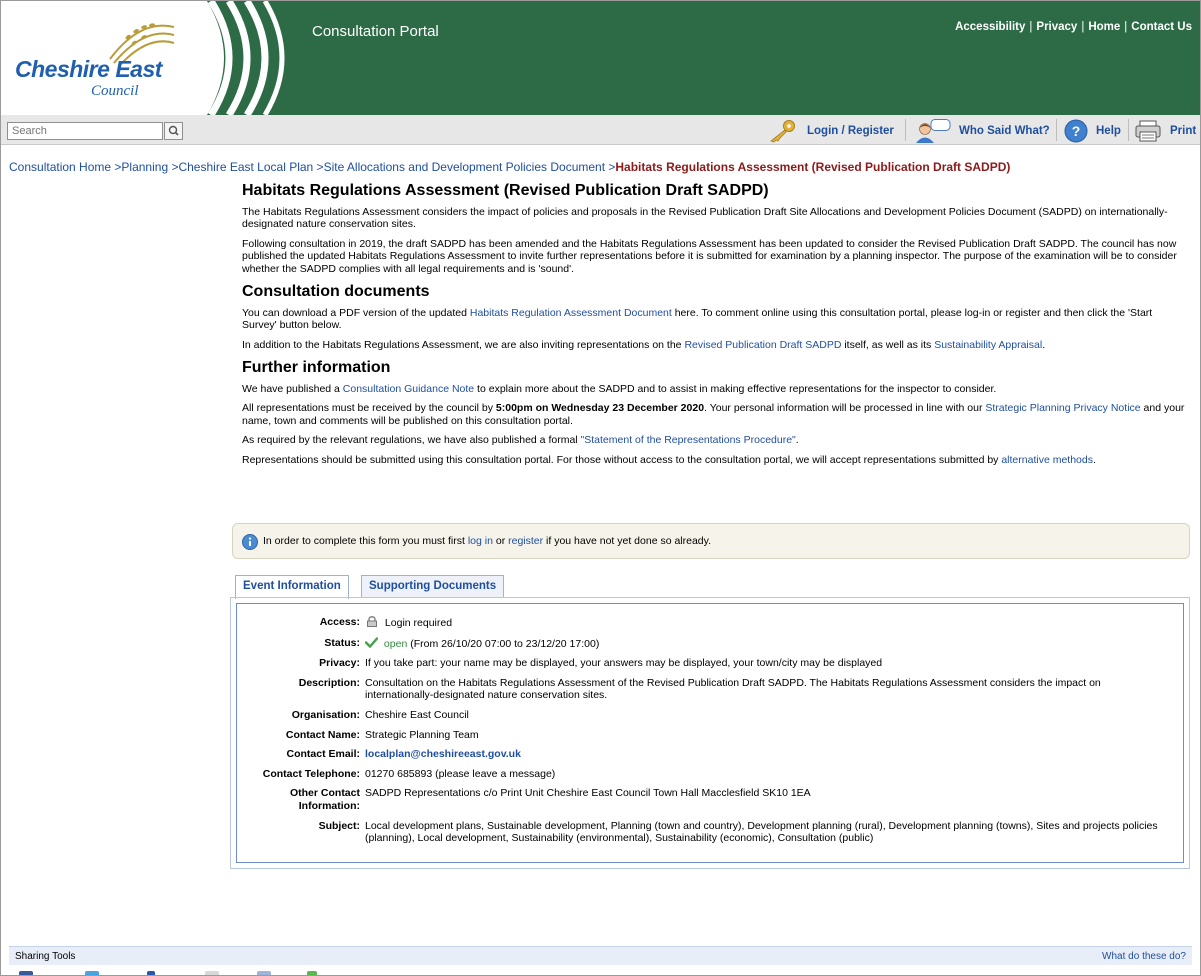 The width and height of the screenshot is (1201, 976). Describe the element at coordinates (417, 714) in the screenshot. I see `organisation-value: Cheshire East Council` at that location.